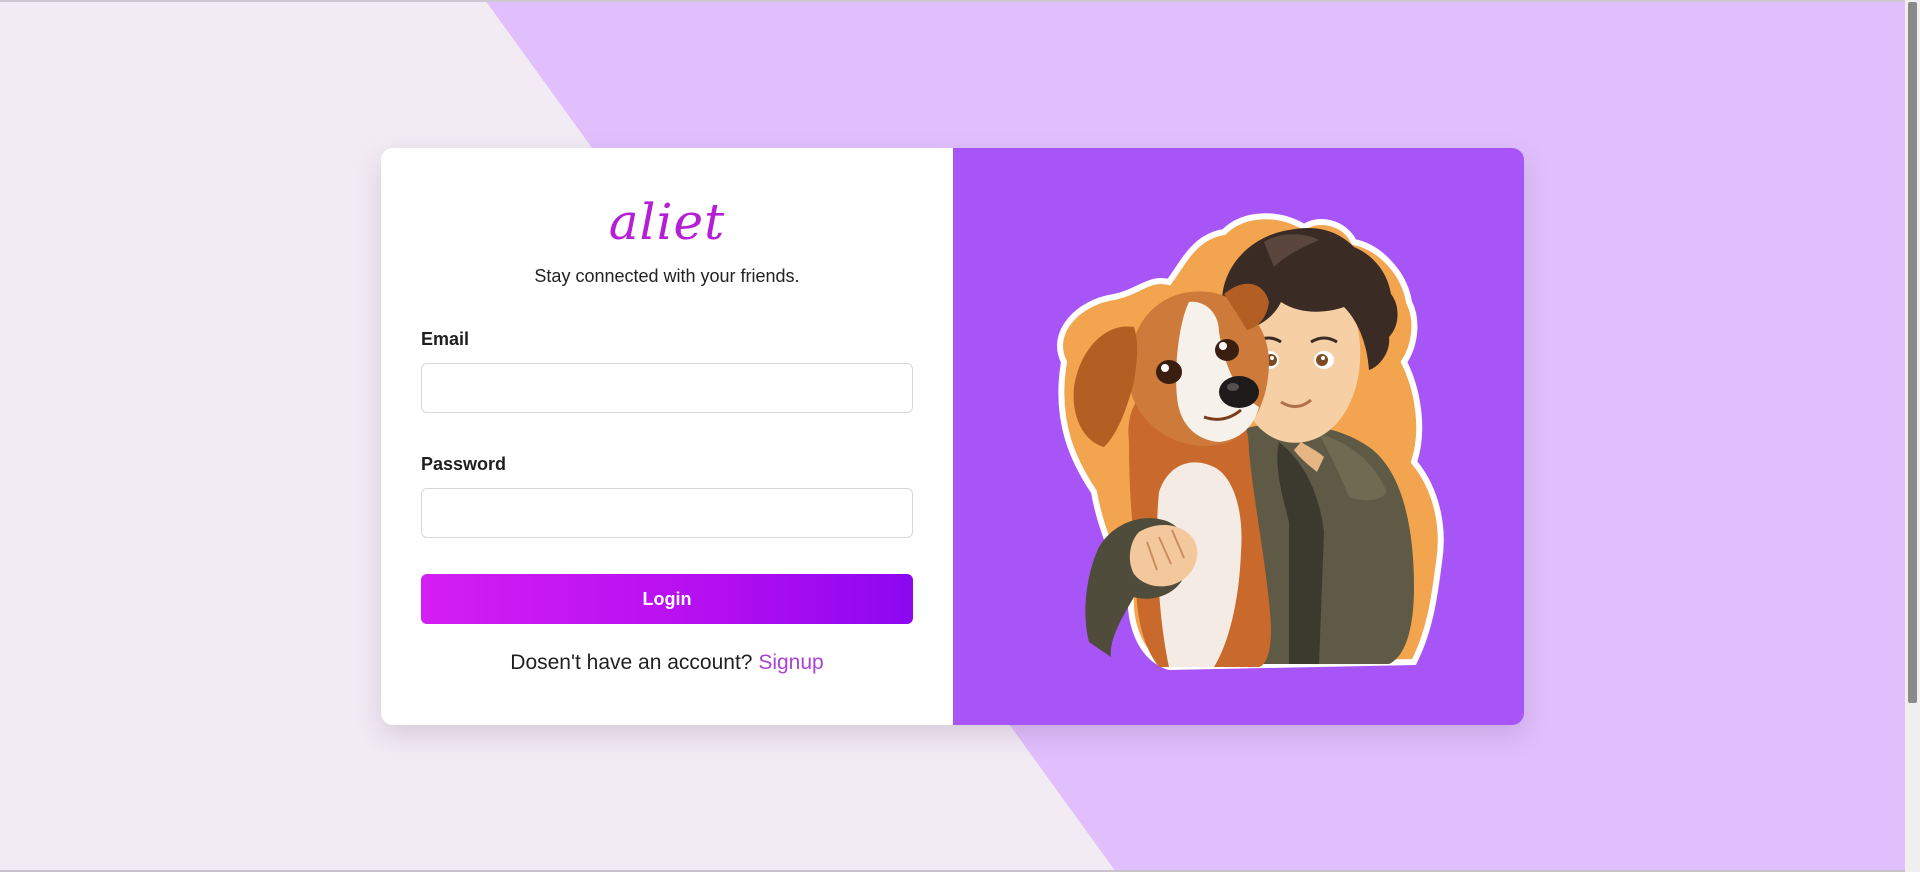 The height and width of the screenshot is (872, 1920). Describe the element at coordinates (667, 222) in the screenshot. I see `app-logo: aliet` at that location.